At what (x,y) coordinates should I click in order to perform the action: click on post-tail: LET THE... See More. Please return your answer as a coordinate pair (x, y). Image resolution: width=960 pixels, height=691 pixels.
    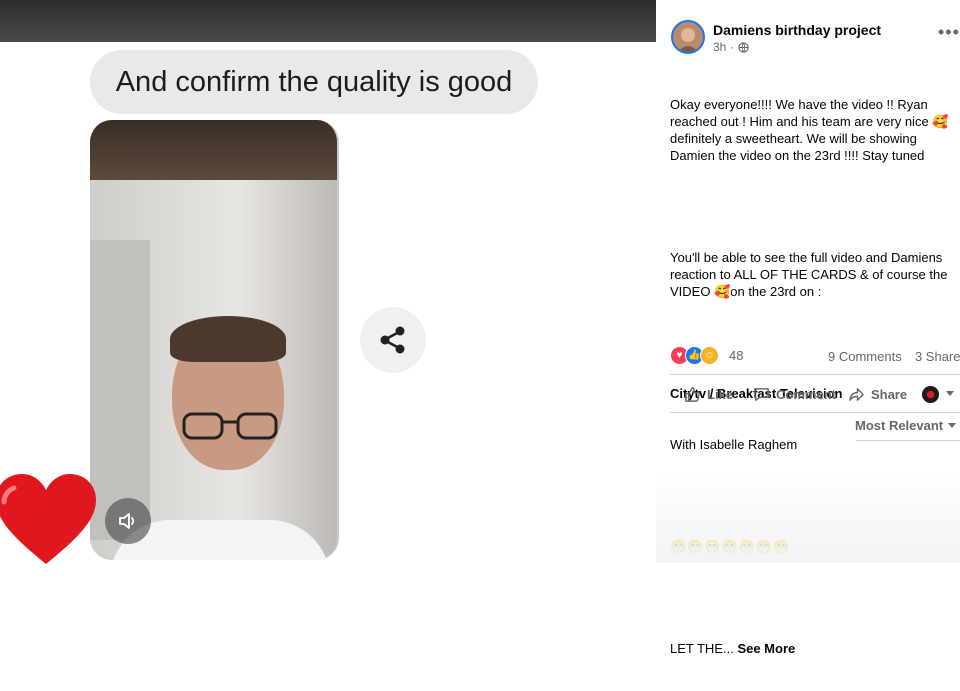
    Looking at the image, I should click on (815, 648).